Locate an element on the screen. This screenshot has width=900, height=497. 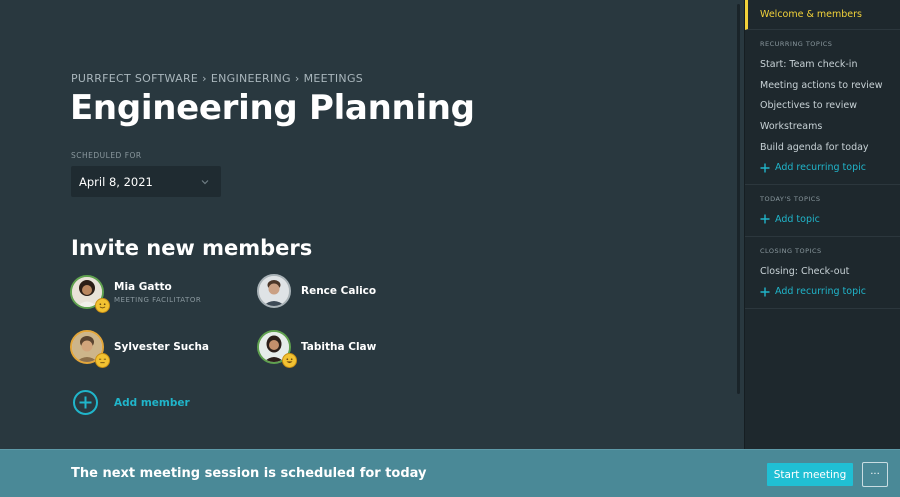
add-topic-label: Add topic is located at coordinates (797, 219).